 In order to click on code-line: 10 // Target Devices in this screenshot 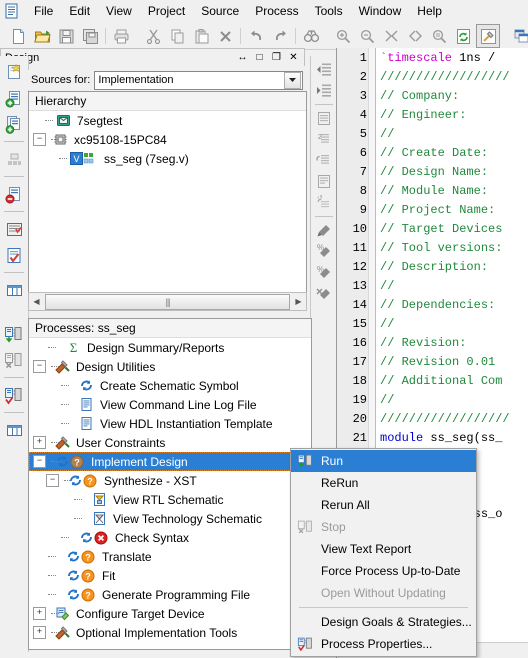, I will do `click(432, 228)`.